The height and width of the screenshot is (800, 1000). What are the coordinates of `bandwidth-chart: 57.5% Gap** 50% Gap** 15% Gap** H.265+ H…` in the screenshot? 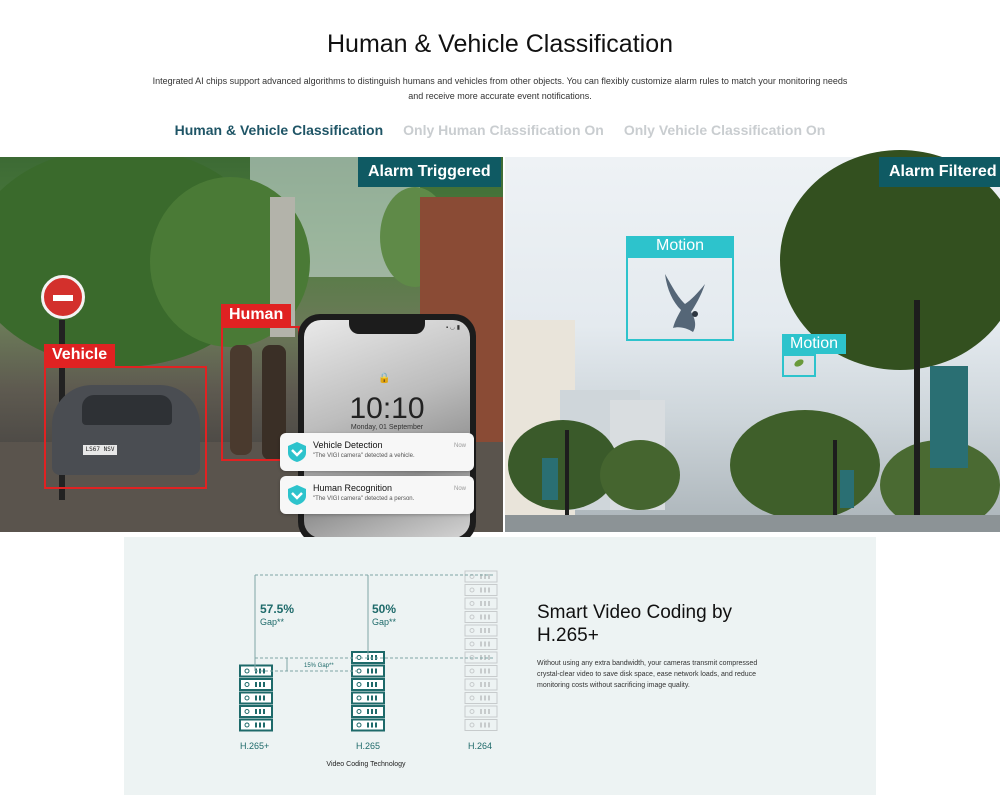 It's located at (368, 669).